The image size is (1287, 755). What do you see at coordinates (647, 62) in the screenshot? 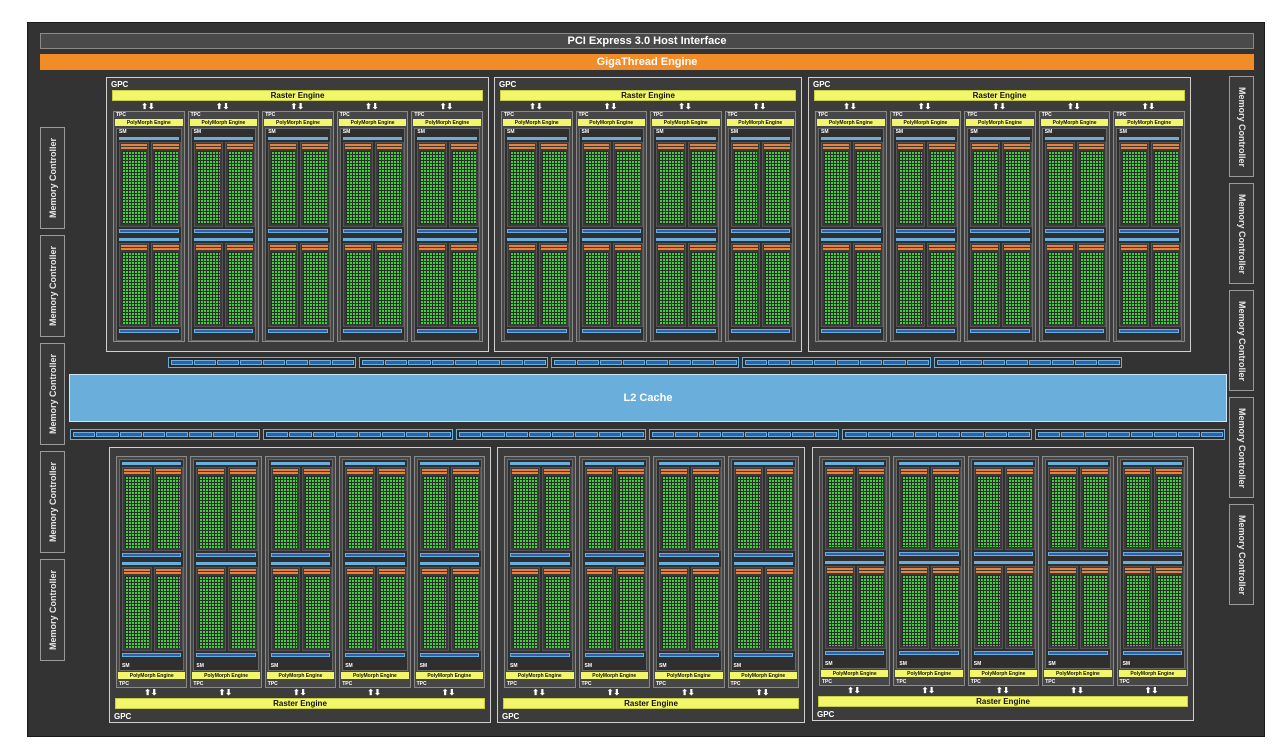
I see `gigathread-engine-bar: GigaThread Engine` at bounding box center [647, 62].